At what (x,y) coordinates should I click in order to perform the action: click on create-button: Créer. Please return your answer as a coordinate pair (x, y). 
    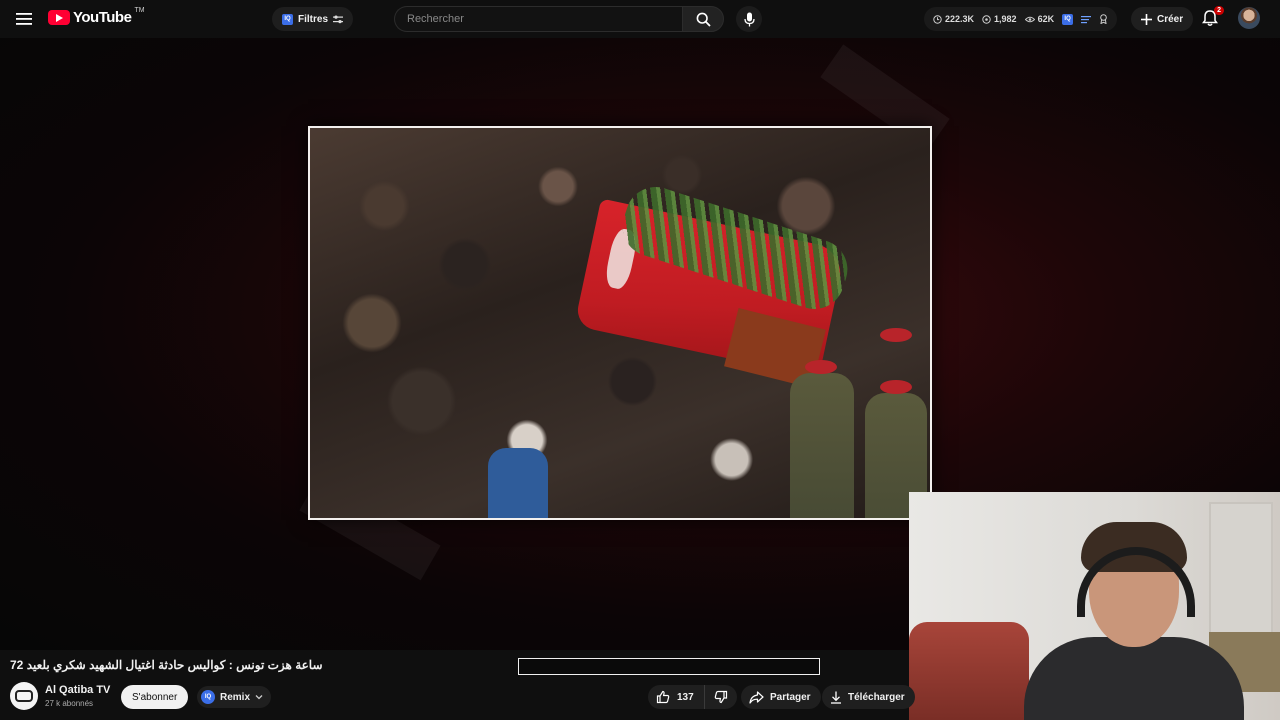
    Looking at the image, I should click on (1162, 19).